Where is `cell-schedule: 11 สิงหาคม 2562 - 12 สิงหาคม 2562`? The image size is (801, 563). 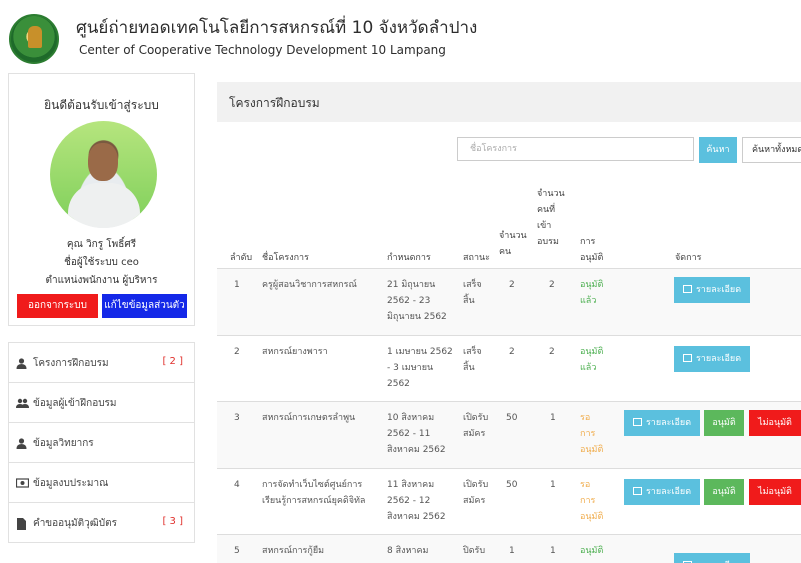
cell-schedule: 11 สิงหาคม 2562 - 12 สิงหาคม 2562 is located at coordinates (416, 501).